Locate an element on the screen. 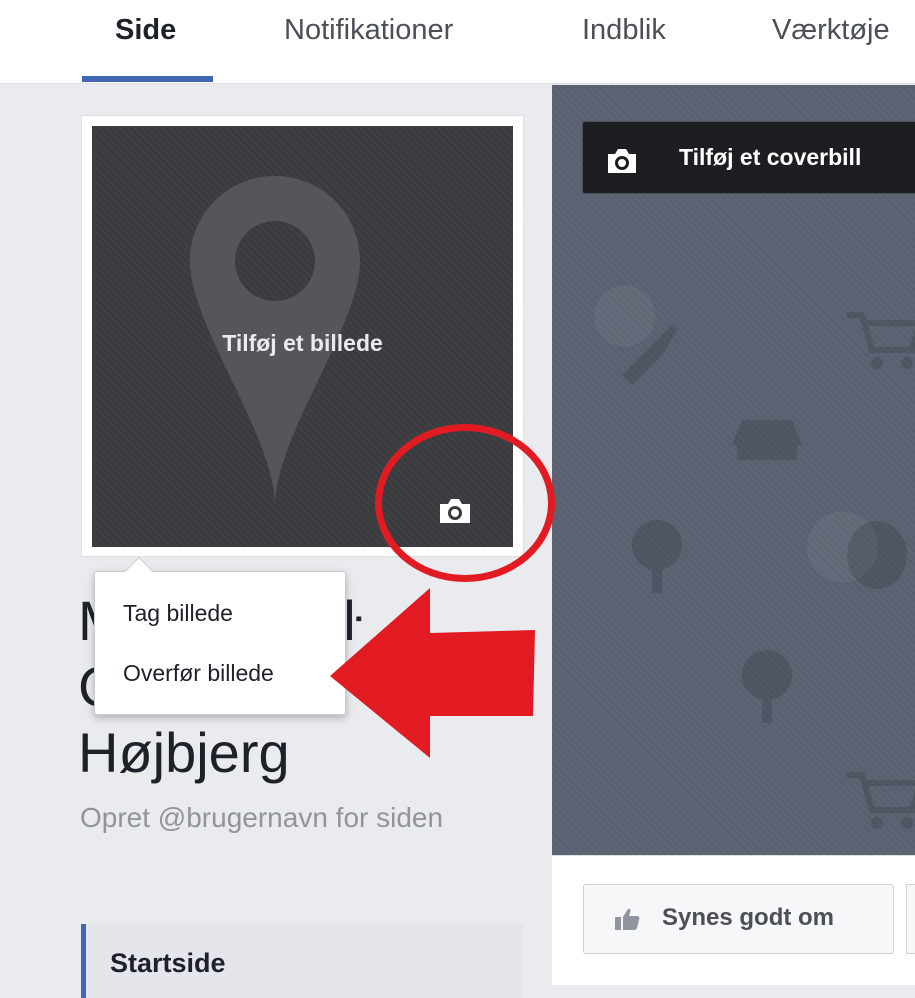 The height and width of the screenshot is (998, 915). menu-item-take-photo: Tag billede is located at coordinates (178, 613).